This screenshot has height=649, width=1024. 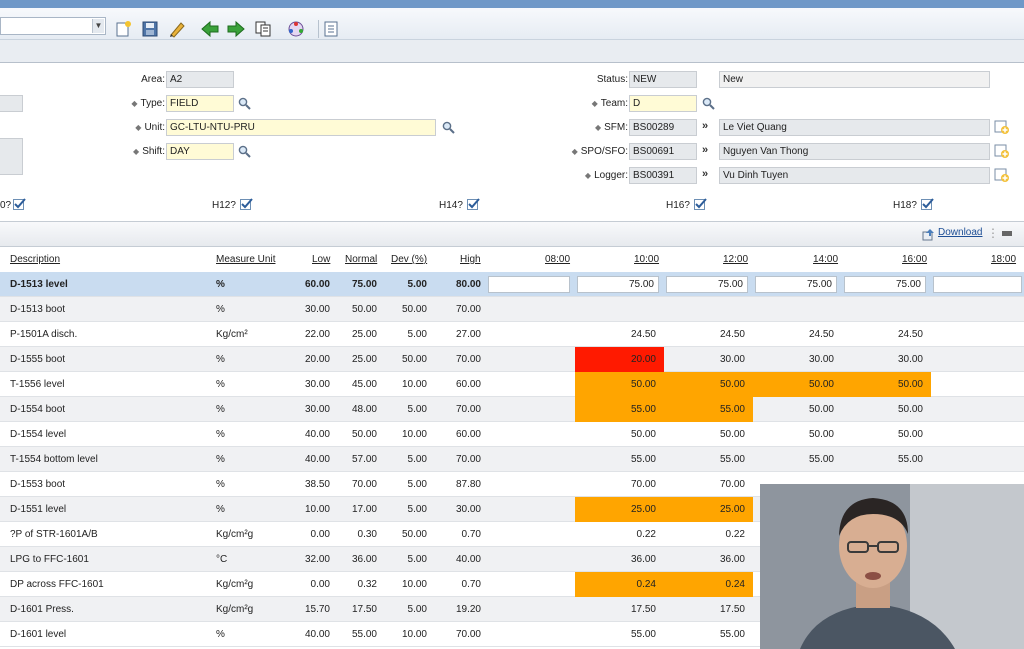 I want to click on reading-cell: 70.00, so click(x=708, y=484).